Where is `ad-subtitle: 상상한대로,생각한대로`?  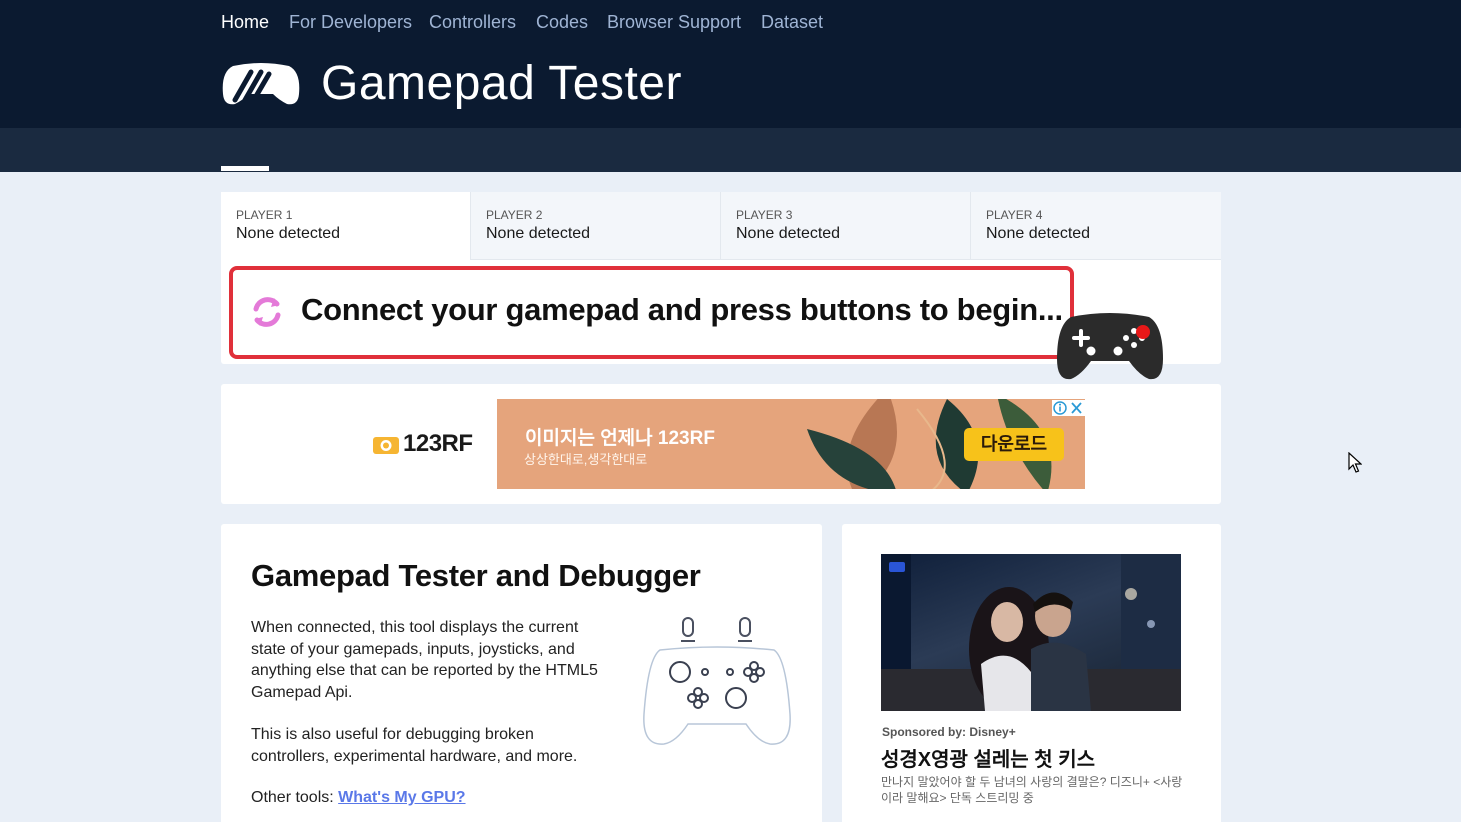
ad-subtitle: 상상한대로,생각한대로 is located at coordinates (586, 459).